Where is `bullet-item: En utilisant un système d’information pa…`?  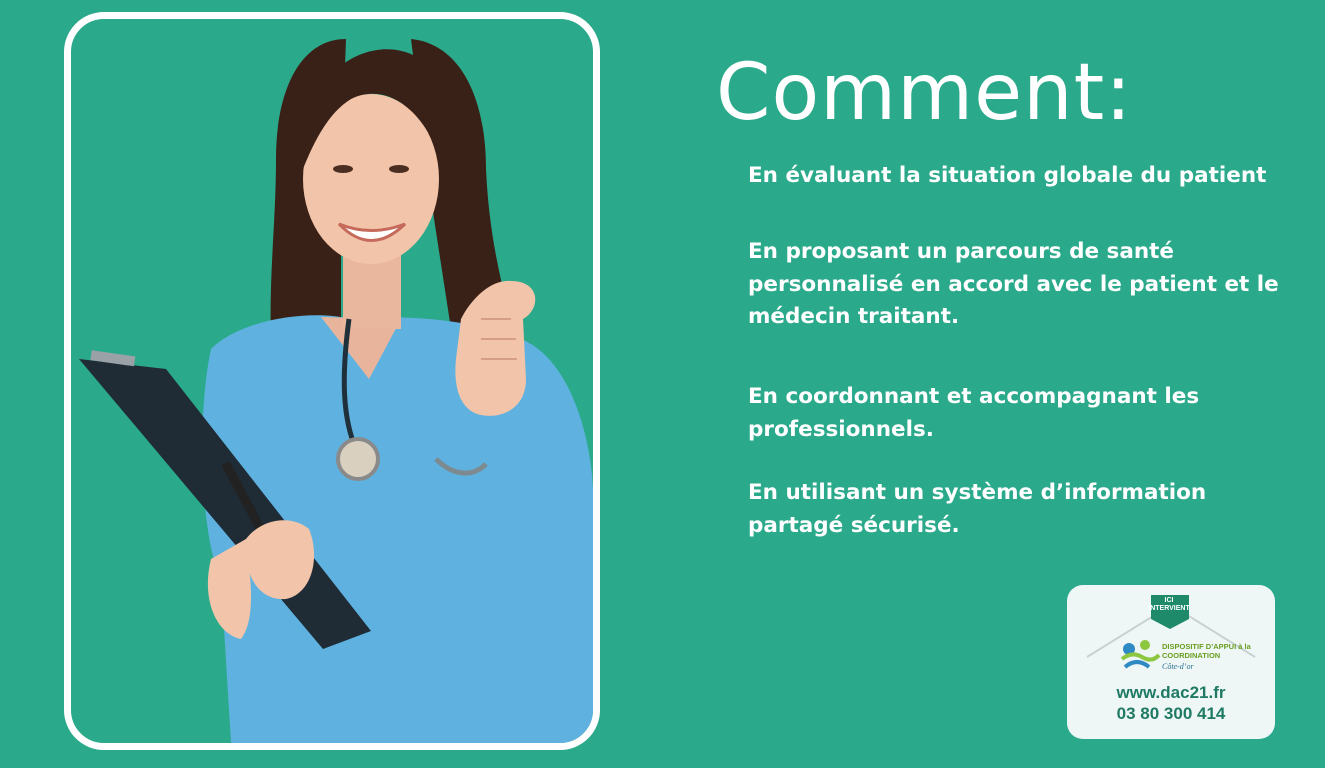 bullet-item: En utilisant un système d’information pa… is located at coordinates (977, 509).